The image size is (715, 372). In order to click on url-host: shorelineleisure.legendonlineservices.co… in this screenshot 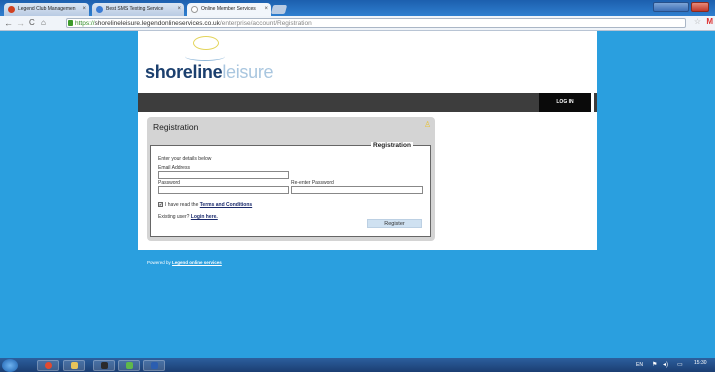, I will do `click(157, 23)`.